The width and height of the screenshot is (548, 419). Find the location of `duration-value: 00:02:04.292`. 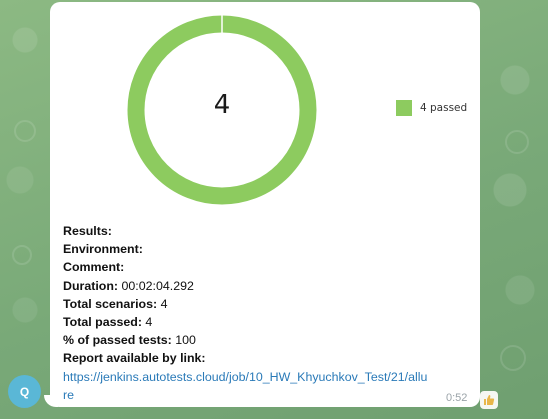

duration-value: 00:02:04.292 is located at coordinates (157, 285).